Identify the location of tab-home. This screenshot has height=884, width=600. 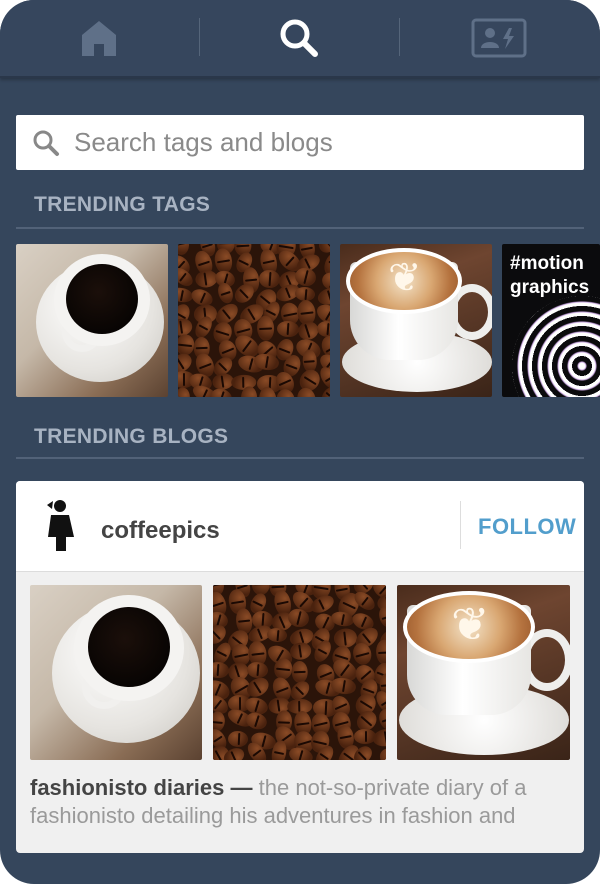
(99, 38).